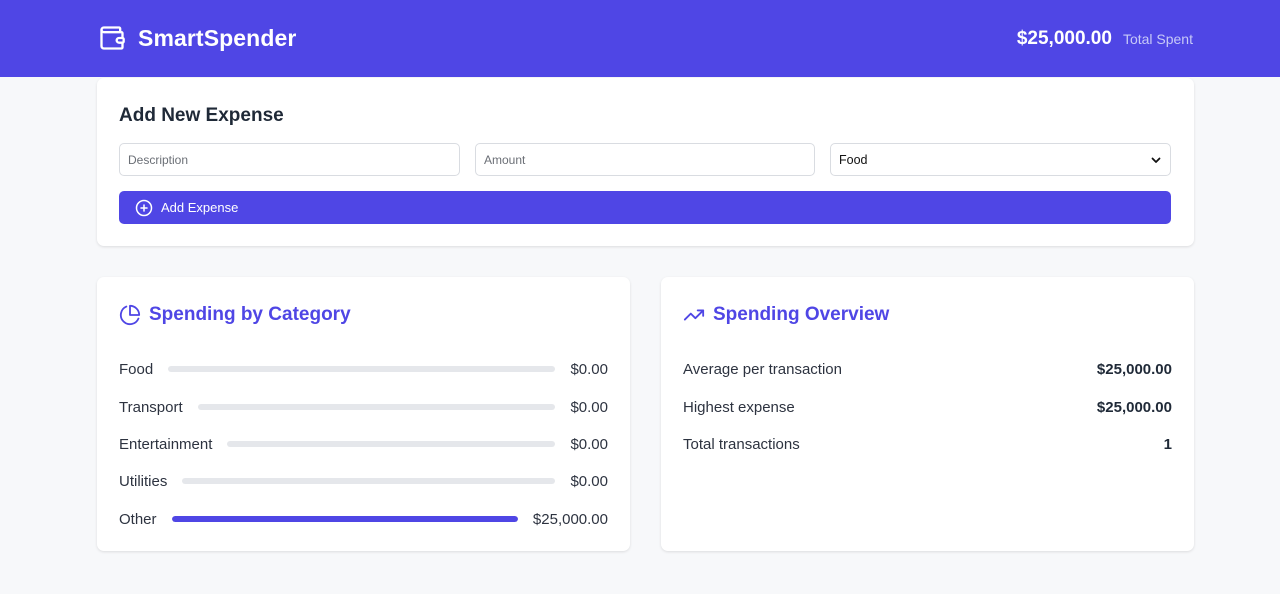  What do you see at coordinates (640, 38) in the screenshot?
I see `app-header: SmartSpender $25,000.00 Total Spent` at bounding box center [640, 38].